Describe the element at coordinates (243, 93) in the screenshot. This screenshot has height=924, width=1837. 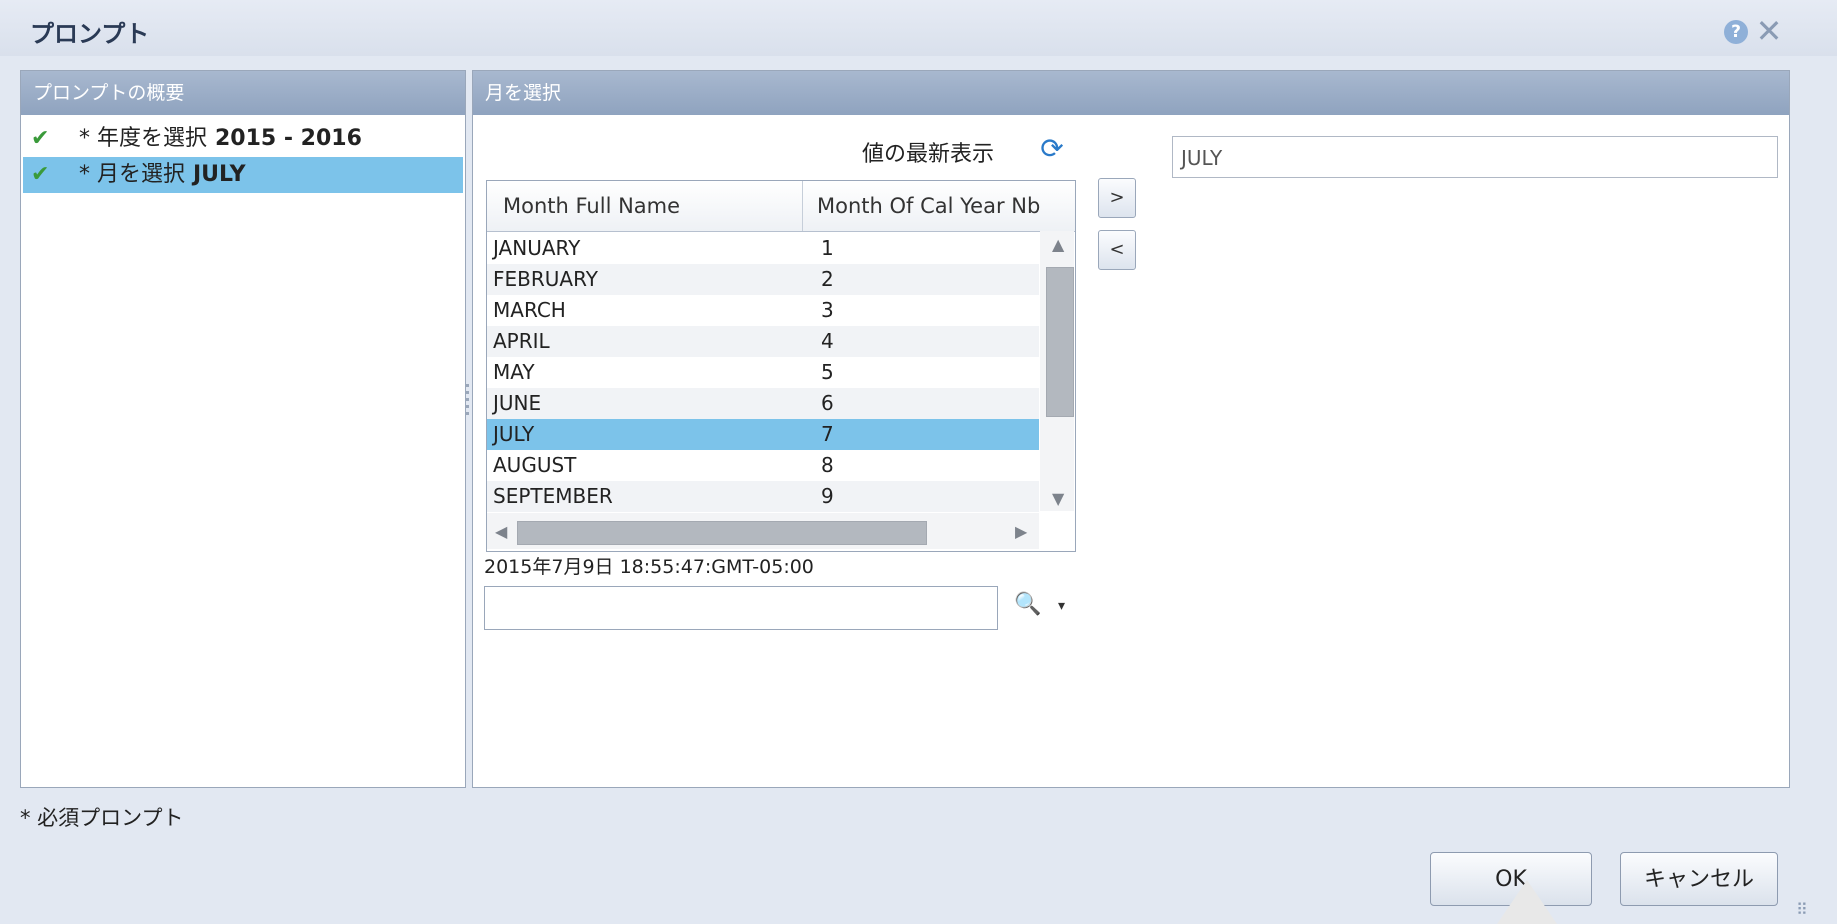
I see `summary-panel-header: プロンプトの概要` at that location.